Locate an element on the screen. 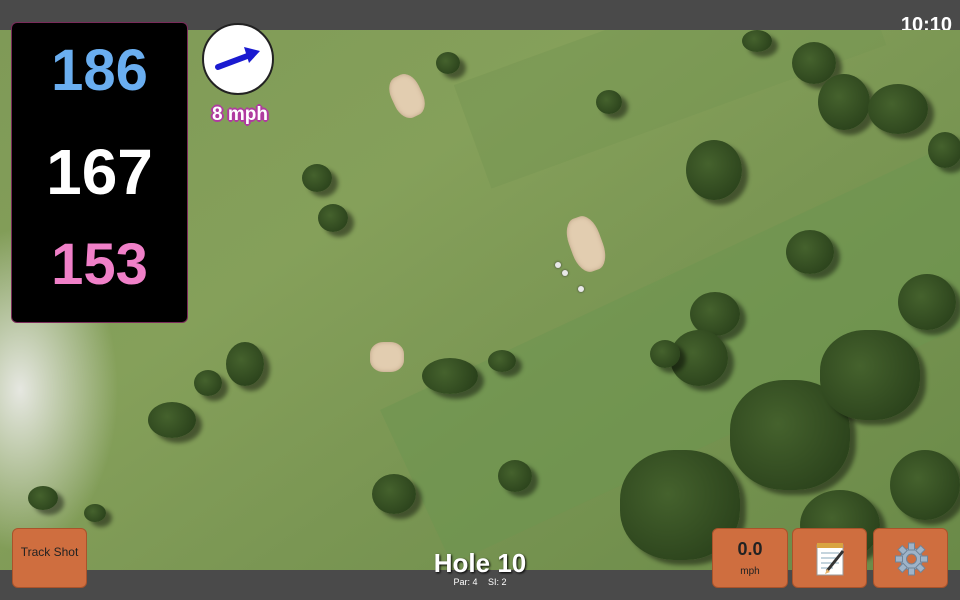 The image size is (960, 600). stroke-index-label: SI: 2 is located at coordinates (497, 582).